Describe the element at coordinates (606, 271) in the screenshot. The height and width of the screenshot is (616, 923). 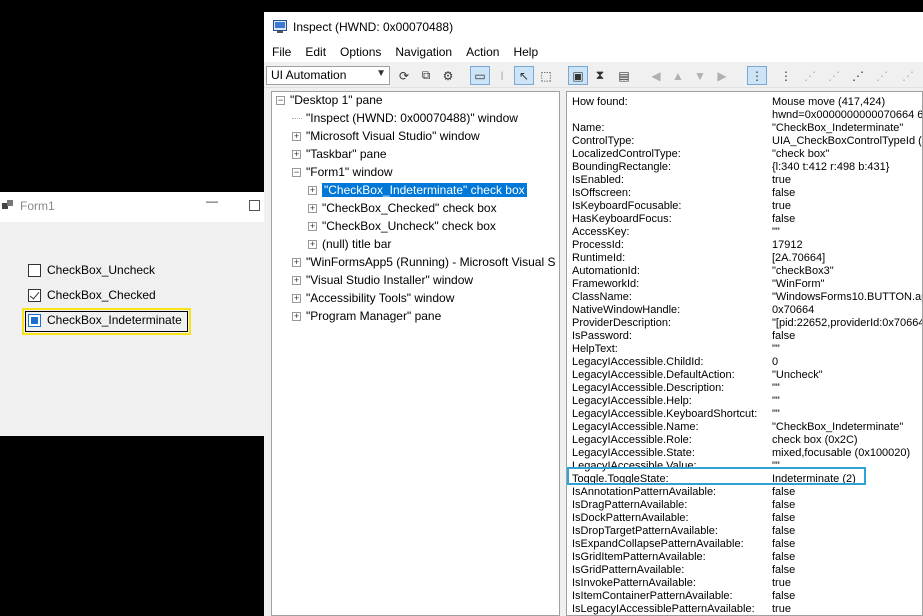
I see `property-name: AutomationId:` at that location.